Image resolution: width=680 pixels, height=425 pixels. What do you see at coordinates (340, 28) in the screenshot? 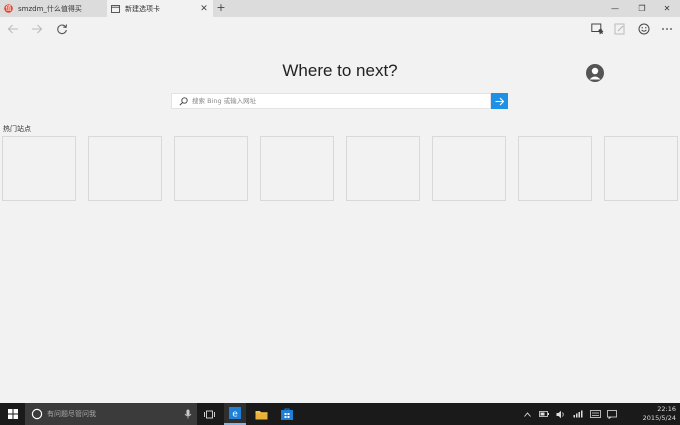
I see `navigation-bar` at bounding box center [340, 28].